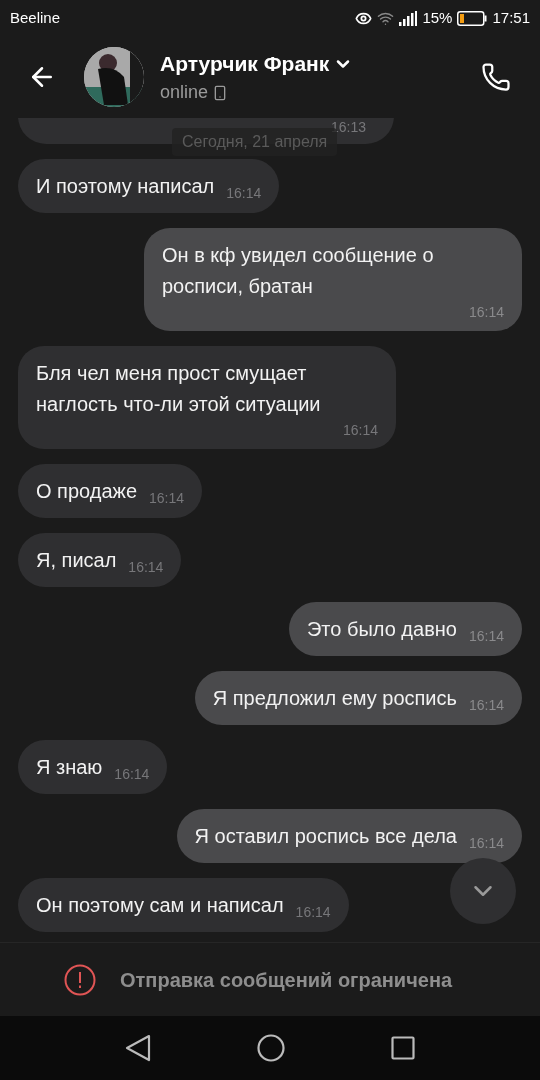 This screenshot has width=540, height=1080. I want to click on online-status: online, so click(184, 93).